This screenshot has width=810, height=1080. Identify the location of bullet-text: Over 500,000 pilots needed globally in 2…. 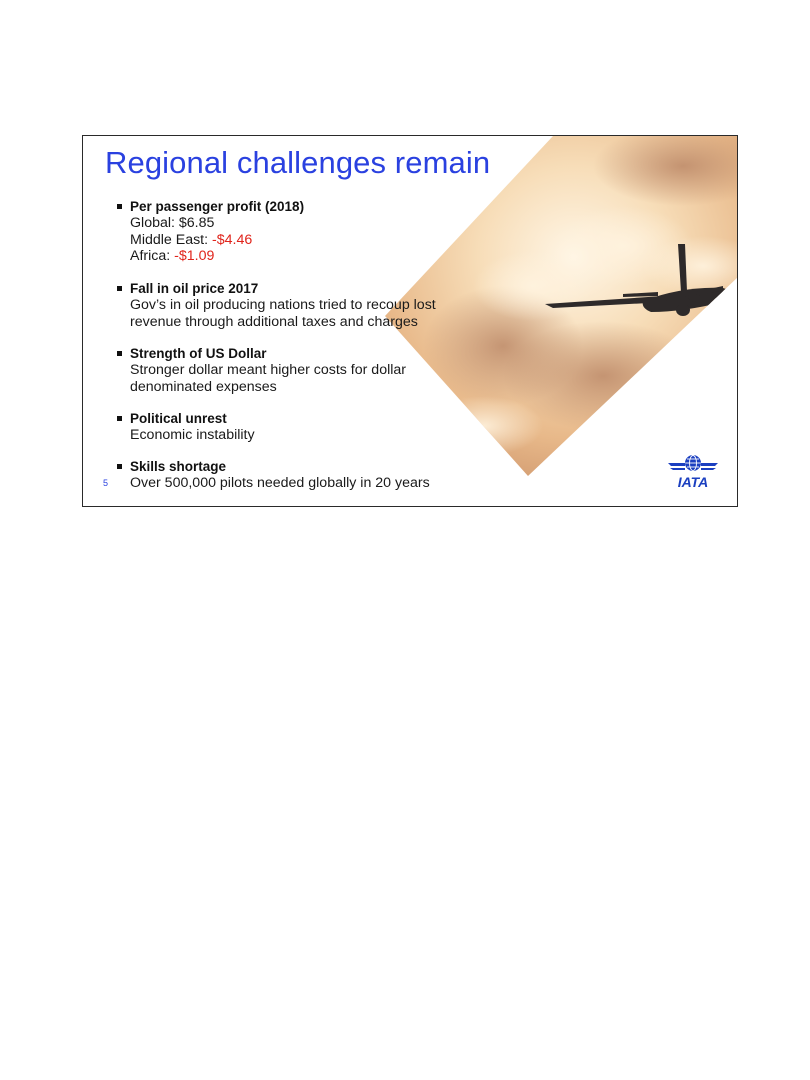
(280, 483).